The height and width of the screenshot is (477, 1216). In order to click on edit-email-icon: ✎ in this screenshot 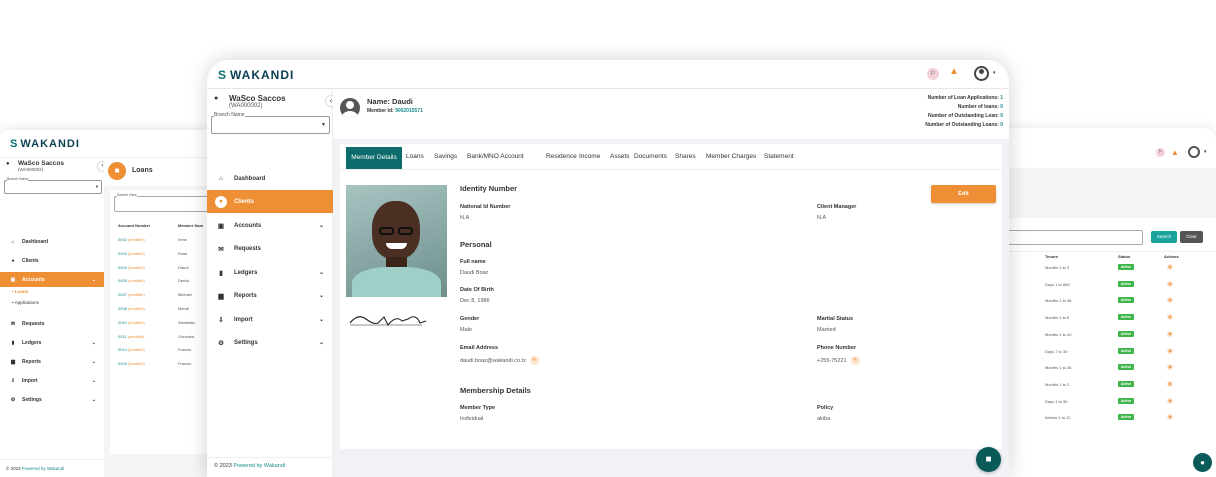, I will do `click(534, 360)`.